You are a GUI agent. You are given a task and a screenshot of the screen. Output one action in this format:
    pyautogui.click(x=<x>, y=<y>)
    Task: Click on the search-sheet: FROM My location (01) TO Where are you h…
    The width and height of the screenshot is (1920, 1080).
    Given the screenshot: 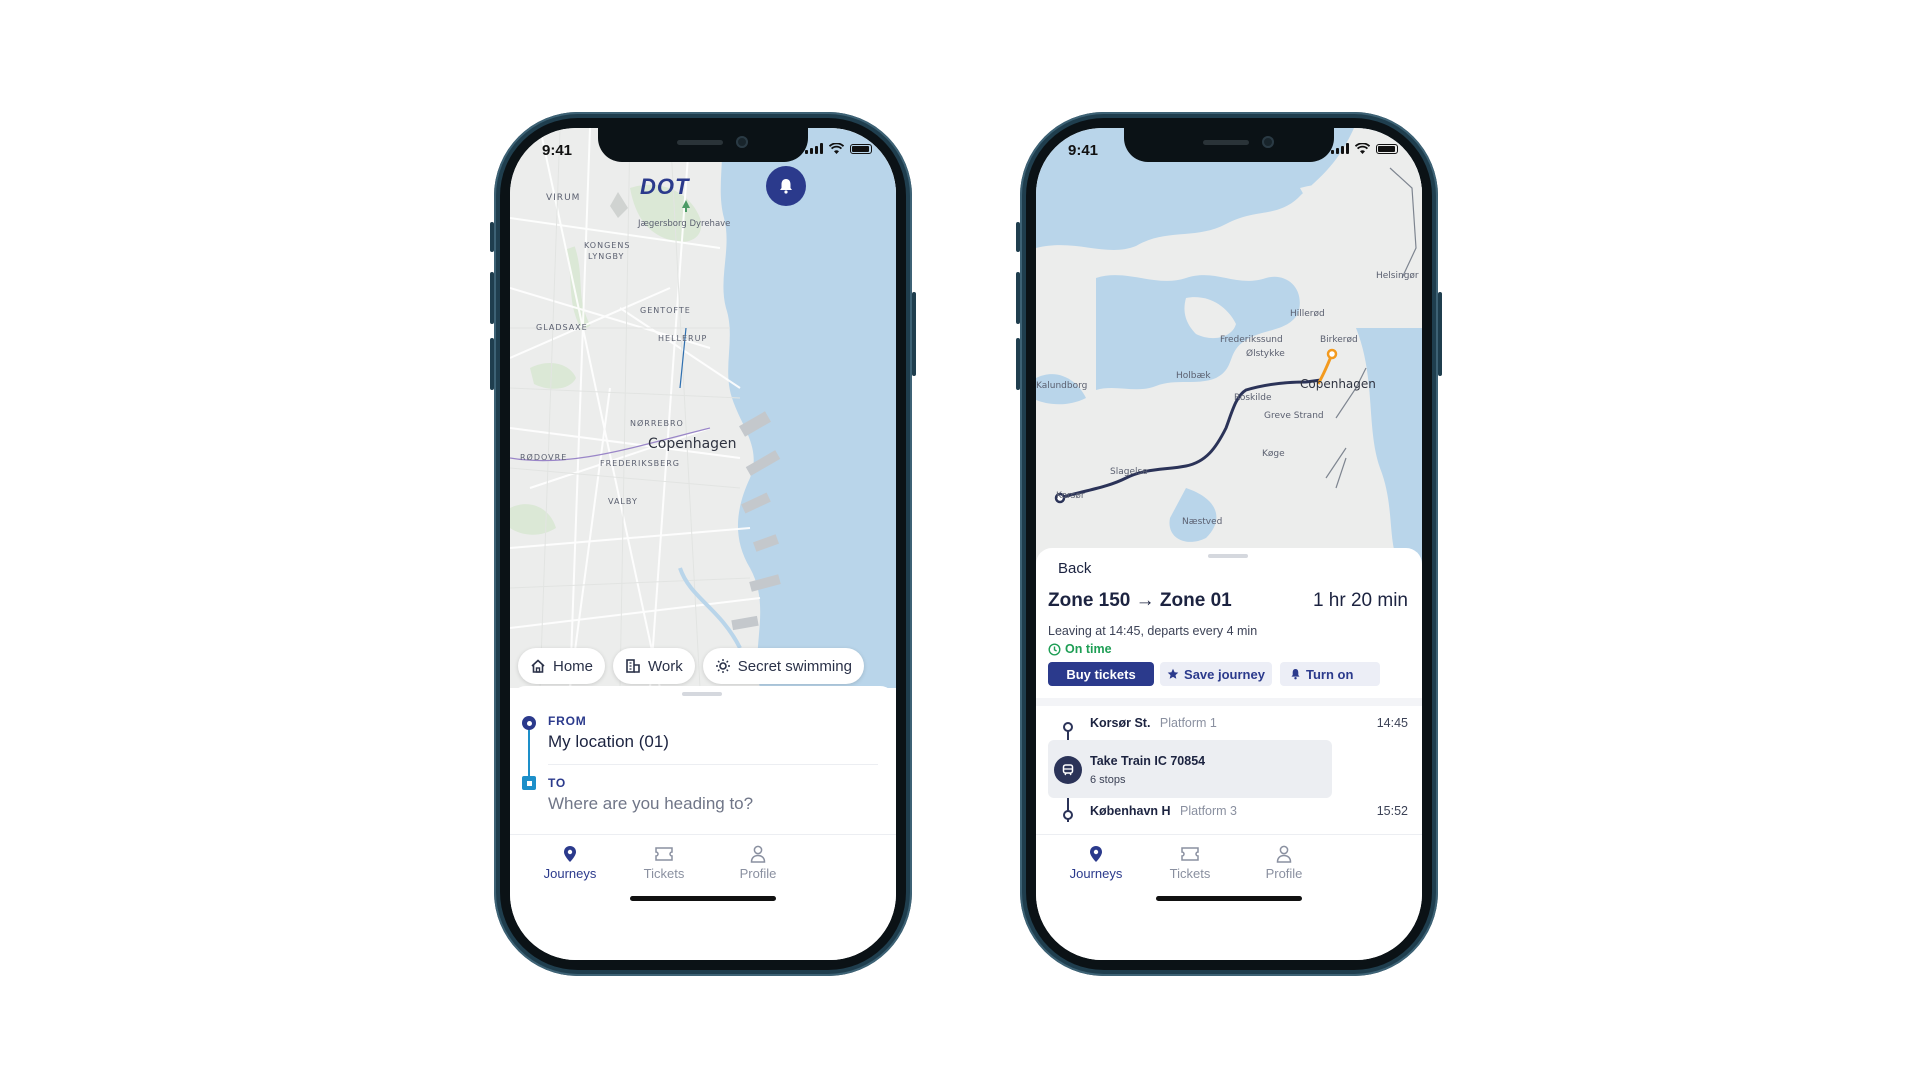 What is the action you would take?
    pyautogui.click(x=703, y=766)
    